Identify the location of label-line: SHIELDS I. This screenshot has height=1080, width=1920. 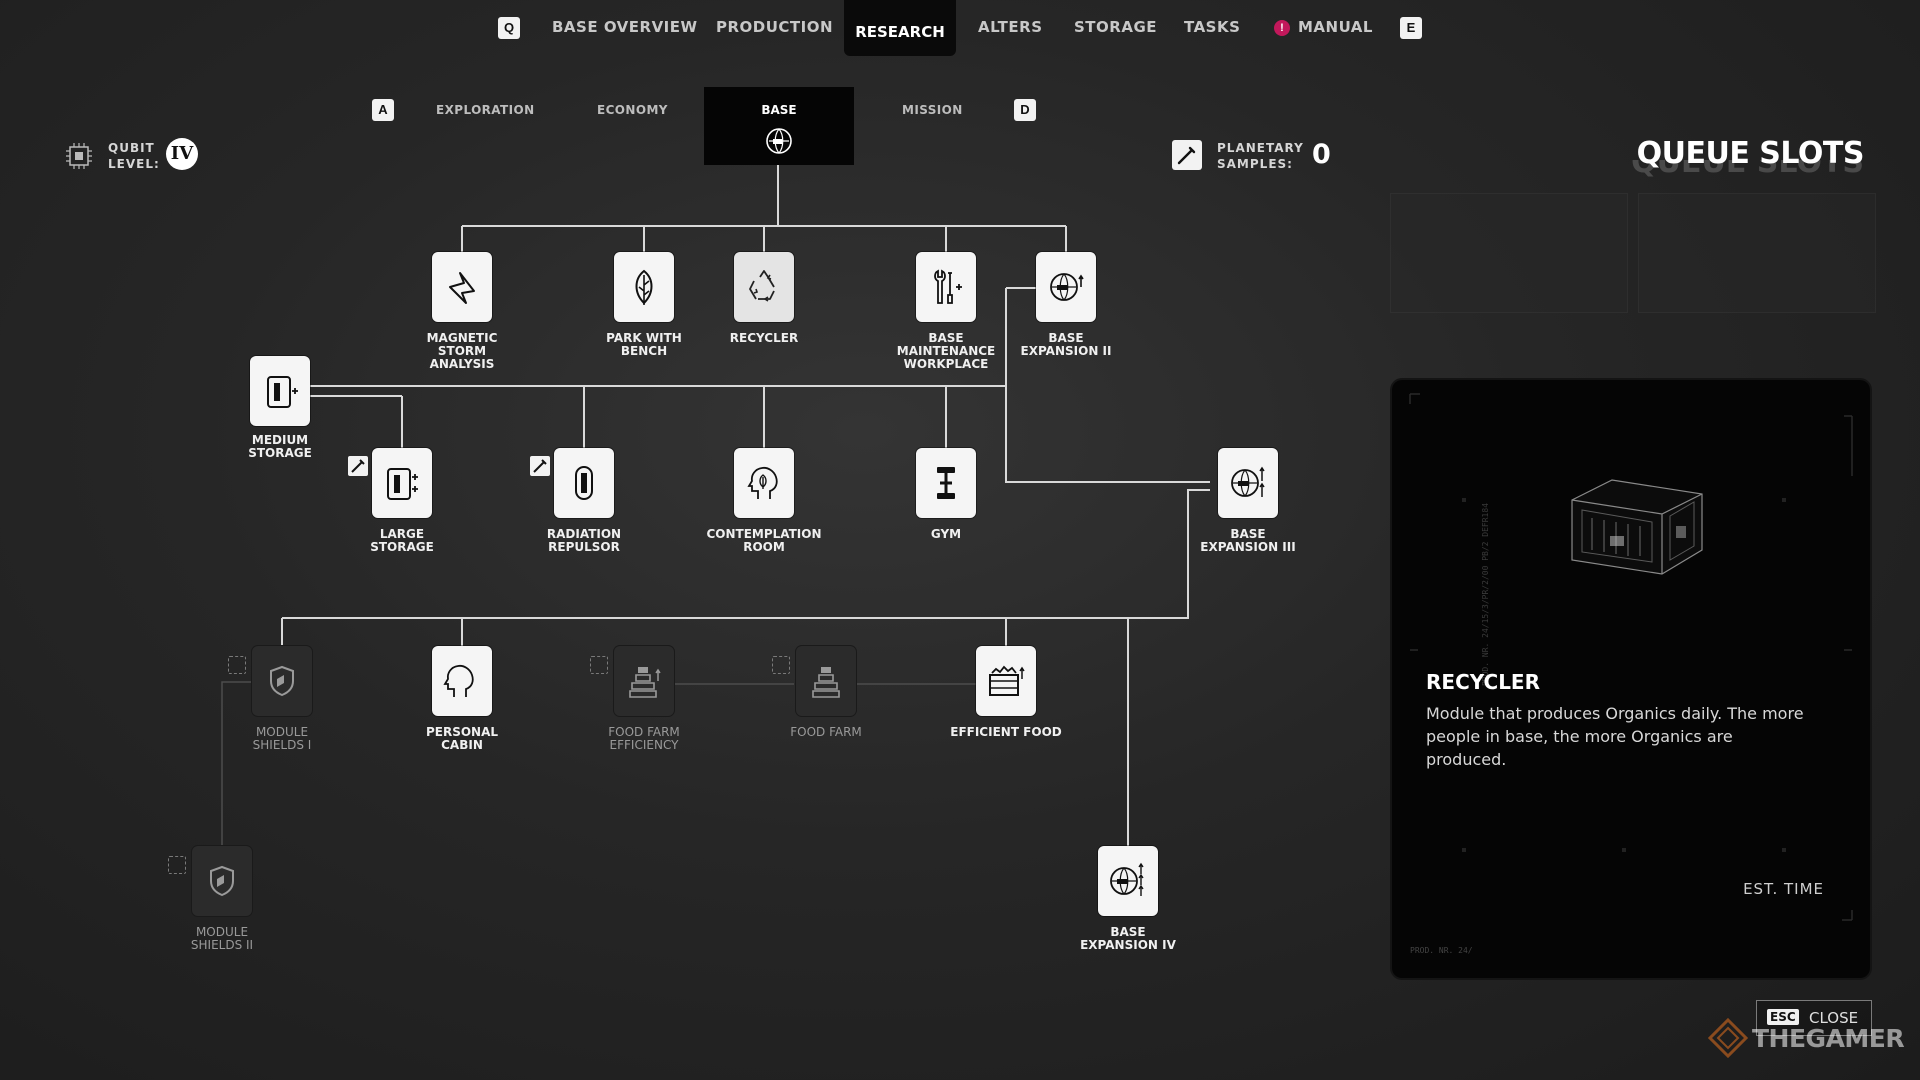
(282, 745).